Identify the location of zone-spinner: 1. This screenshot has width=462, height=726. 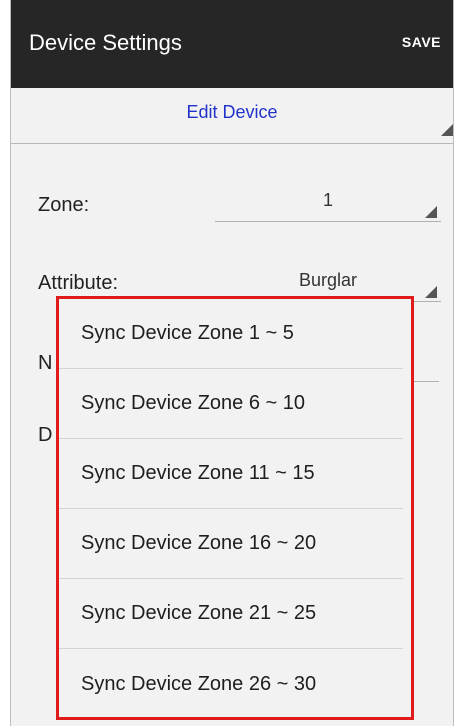
(328, 206).